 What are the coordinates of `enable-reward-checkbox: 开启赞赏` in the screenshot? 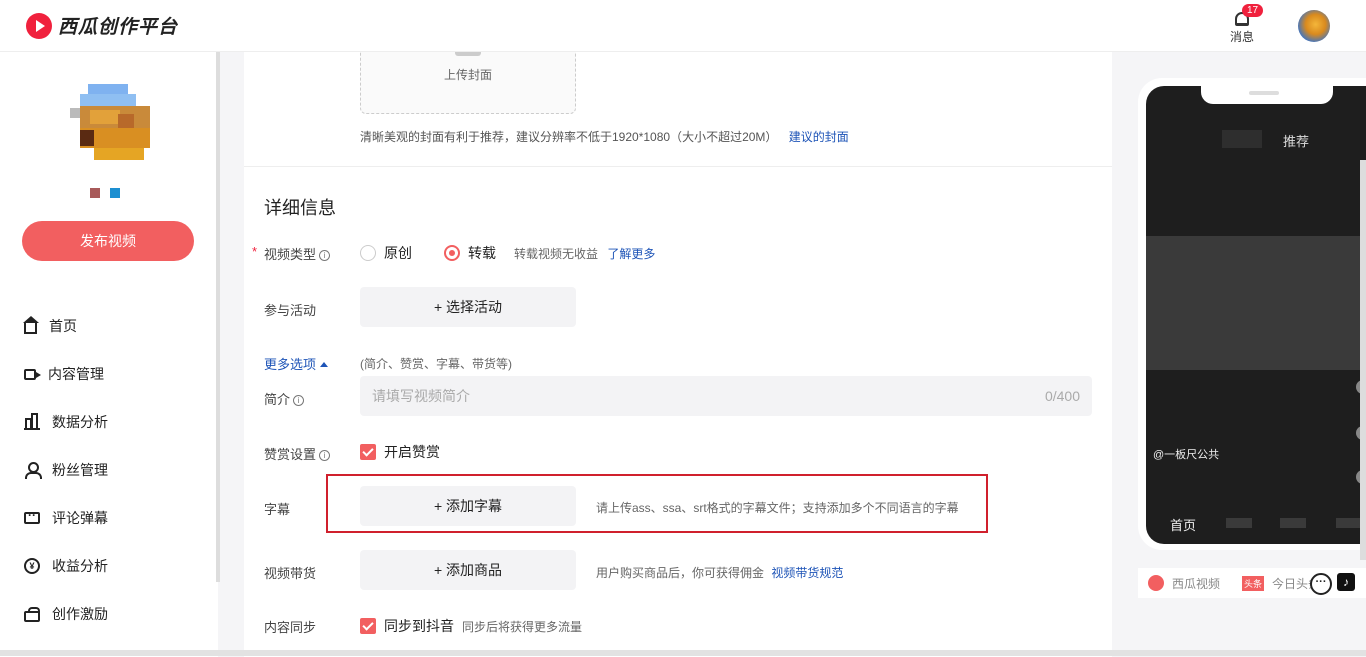 It's located at (400, 452).